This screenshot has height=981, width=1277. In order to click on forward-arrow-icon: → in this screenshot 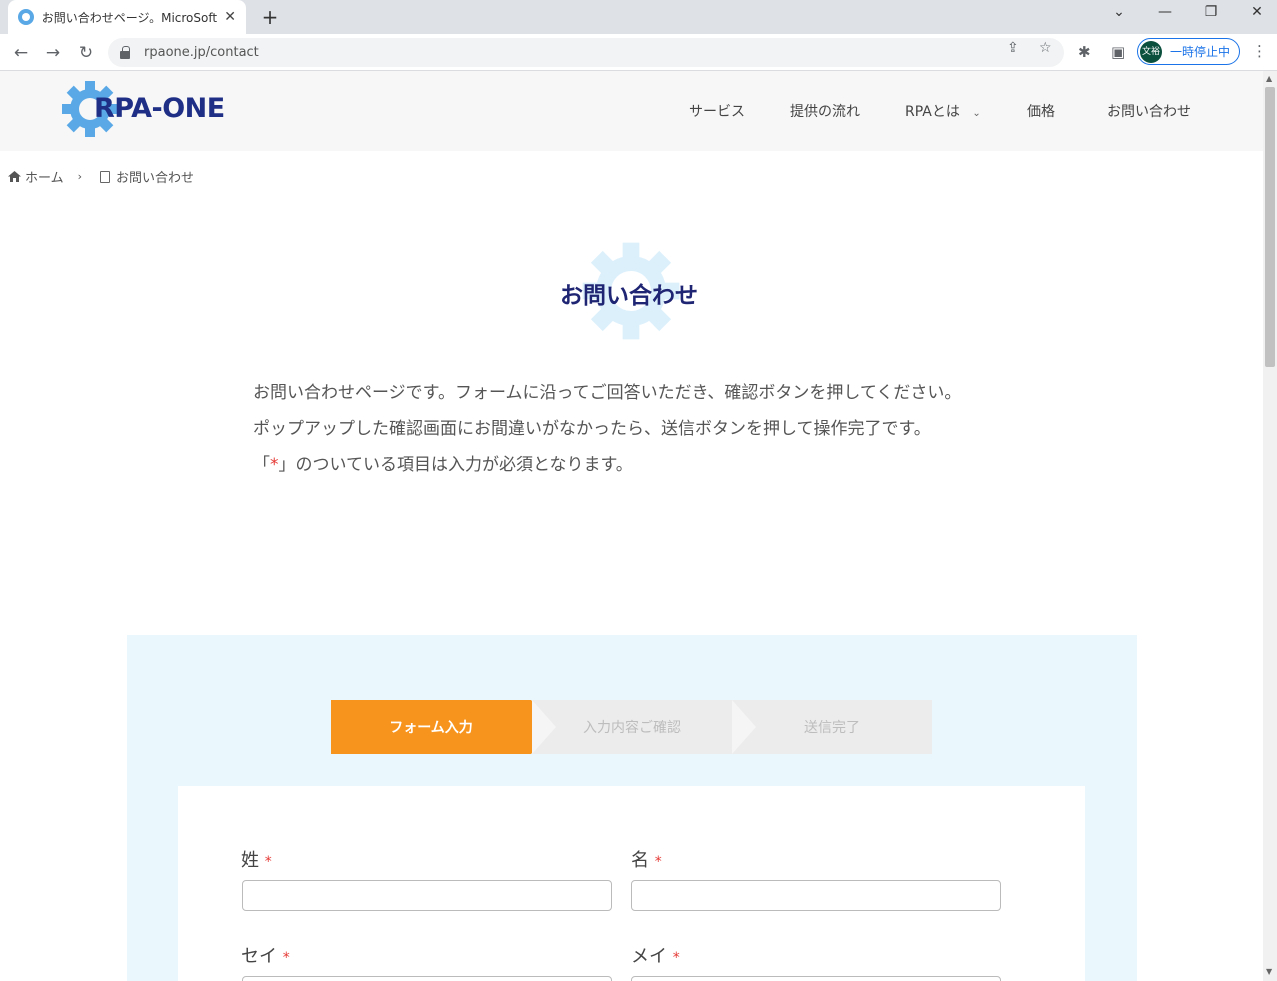, I will do `click(53, 53)`.